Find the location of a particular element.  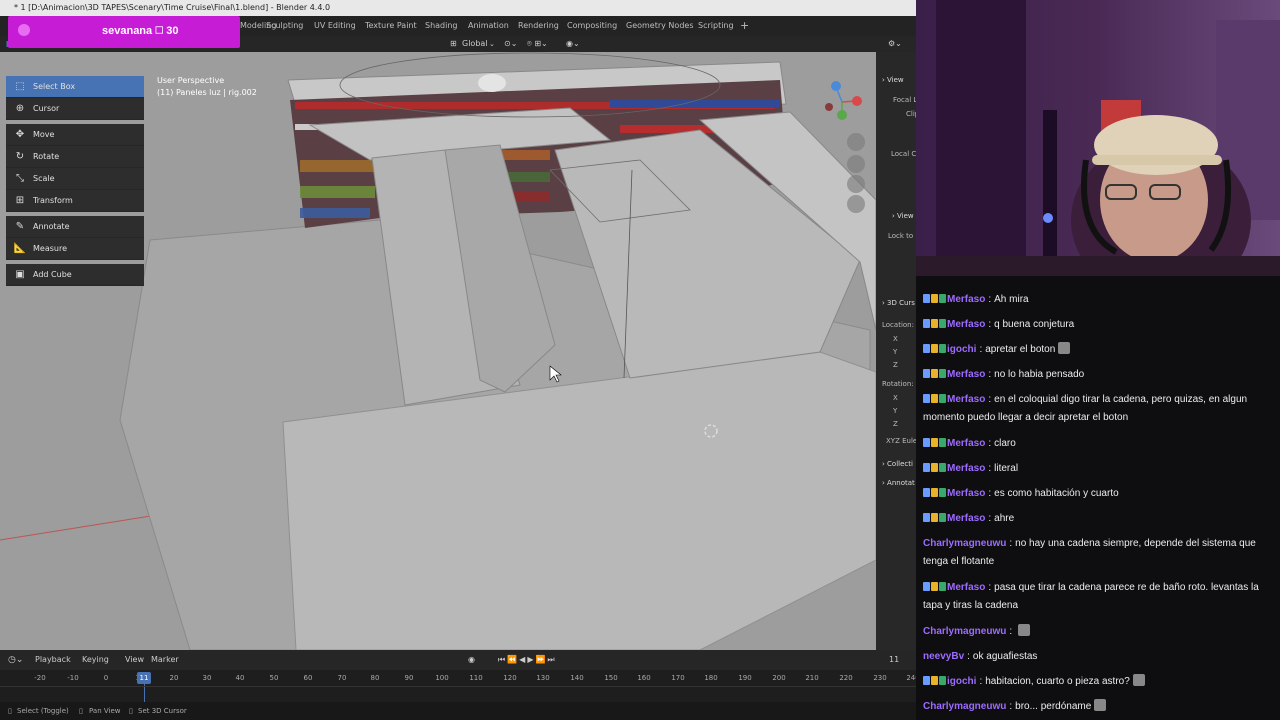

chat-message: Merfaso: no lo habia pensado is located at coordinates (1099, 375).